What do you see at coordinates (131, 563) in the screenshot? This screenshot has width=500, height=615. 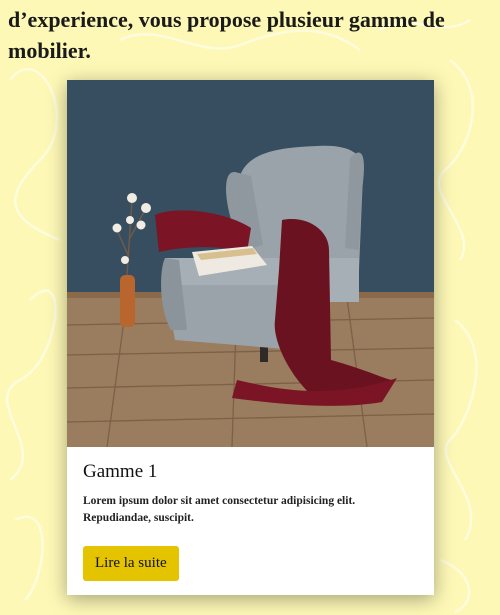 I see `read-more-button: Lire la suite` at bounding box center [131, 563].